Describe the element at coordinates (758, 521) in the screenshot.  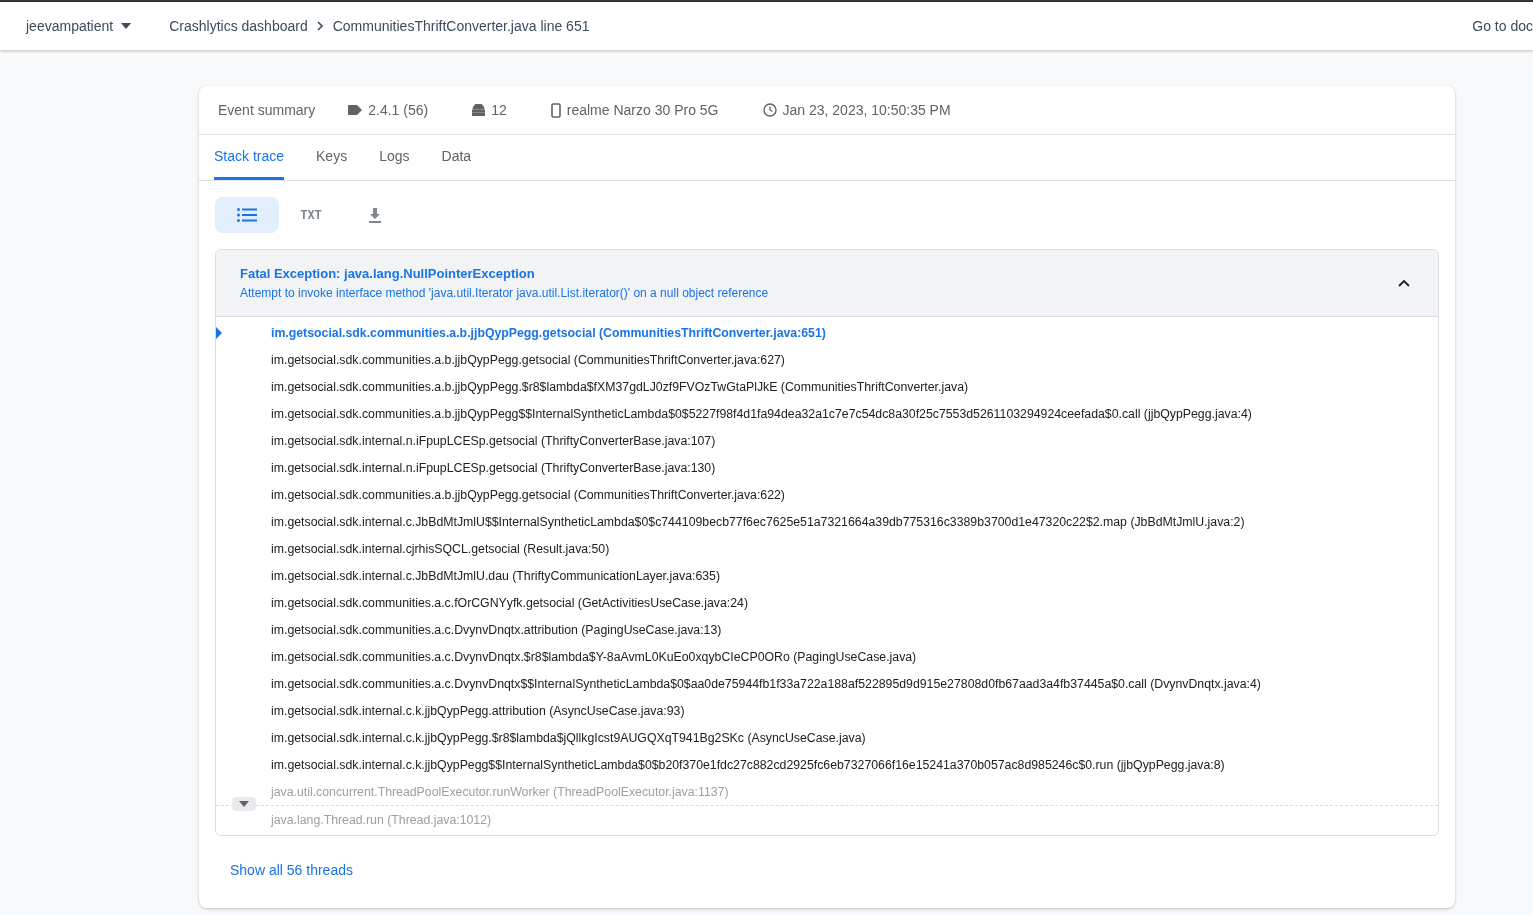
I see `stack-frame: im.getsocial.sdk.internal.c.JbBdMtJmlU$$InternalSyntheticLambda$0$c744109becb77f6ec7625e51a7321664a39db775316c3389b3700d1e47320c22$2.map (JbBdMtJmlU.java:2)` at that location.